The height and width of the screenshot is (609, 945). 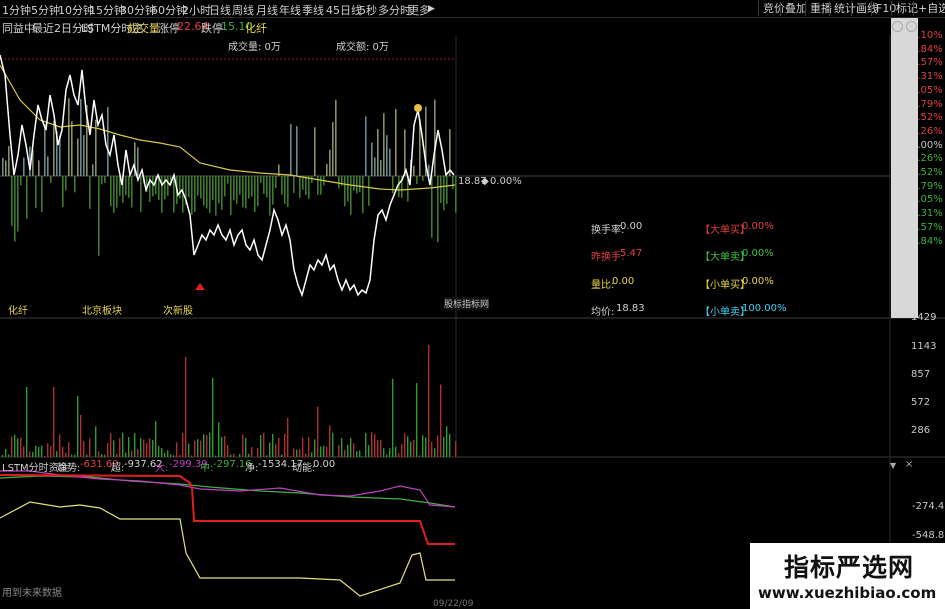 What do you see at coordinates (921, 402) in the screenshot?
I see `vol-axis-4: 572` at bounding box center [921, 402].